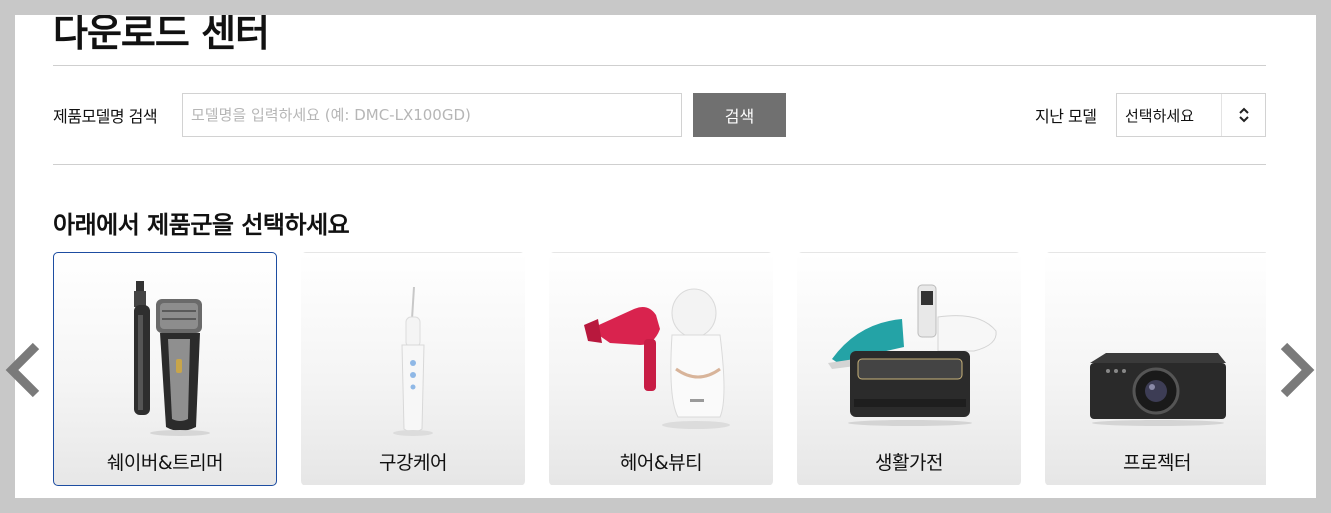  I want to click on shaver-trimmer-image, so click(172, 358).